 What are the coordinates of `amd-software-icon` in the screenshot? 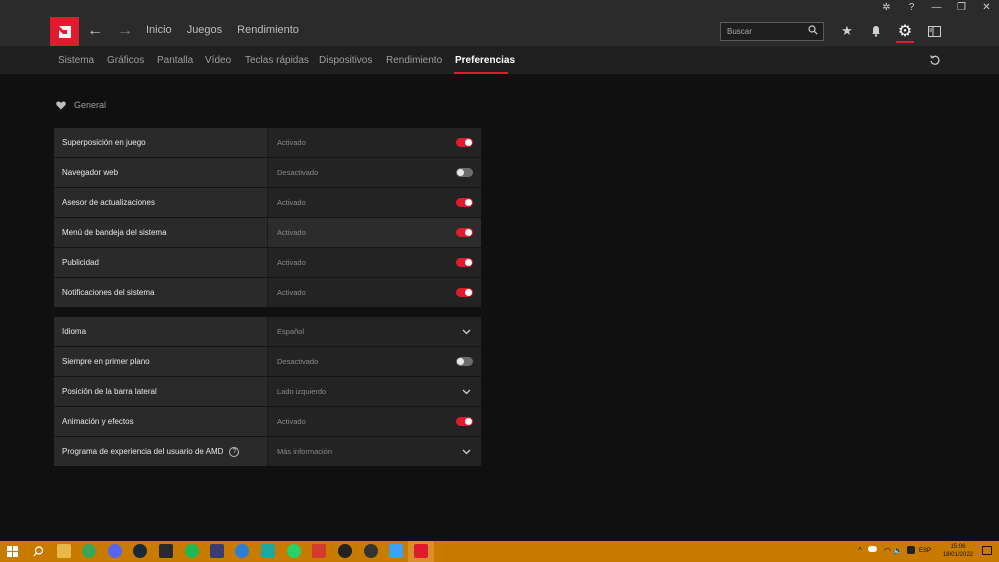 It's located at (421, 551).